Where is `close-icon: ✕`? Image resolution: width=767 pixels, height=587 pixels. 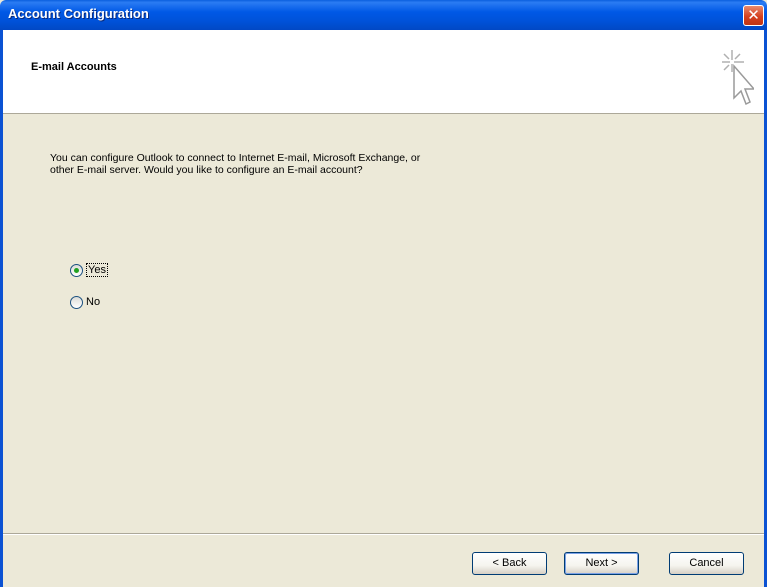
close-icon: ✕ is located at coordinates (753, 15).